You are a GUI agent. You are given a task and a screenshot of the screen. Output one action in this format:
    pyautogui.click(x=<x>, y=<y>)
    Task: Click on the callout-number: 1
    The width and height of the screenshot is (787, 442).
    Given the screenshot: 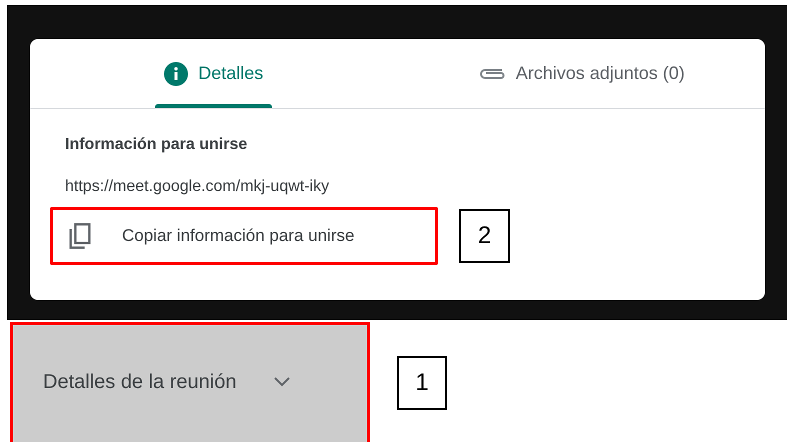 What is the action you would take?
    pyautogui.click(x=422, y=383)
    